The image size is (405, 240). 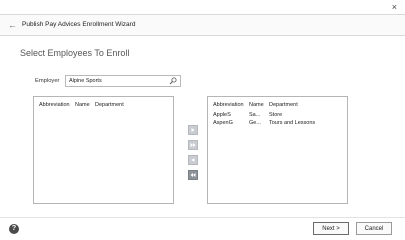 What do you see at coordinates (85, 81) in the screenshot?
I see `employer-value: Alpine Sports` at bounding box center [85, 81].